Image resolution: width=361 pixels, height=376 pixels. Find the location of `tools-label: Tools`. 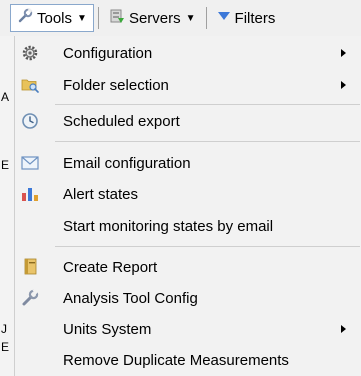

tools-label: Tools is located at coordinates (55, 18).